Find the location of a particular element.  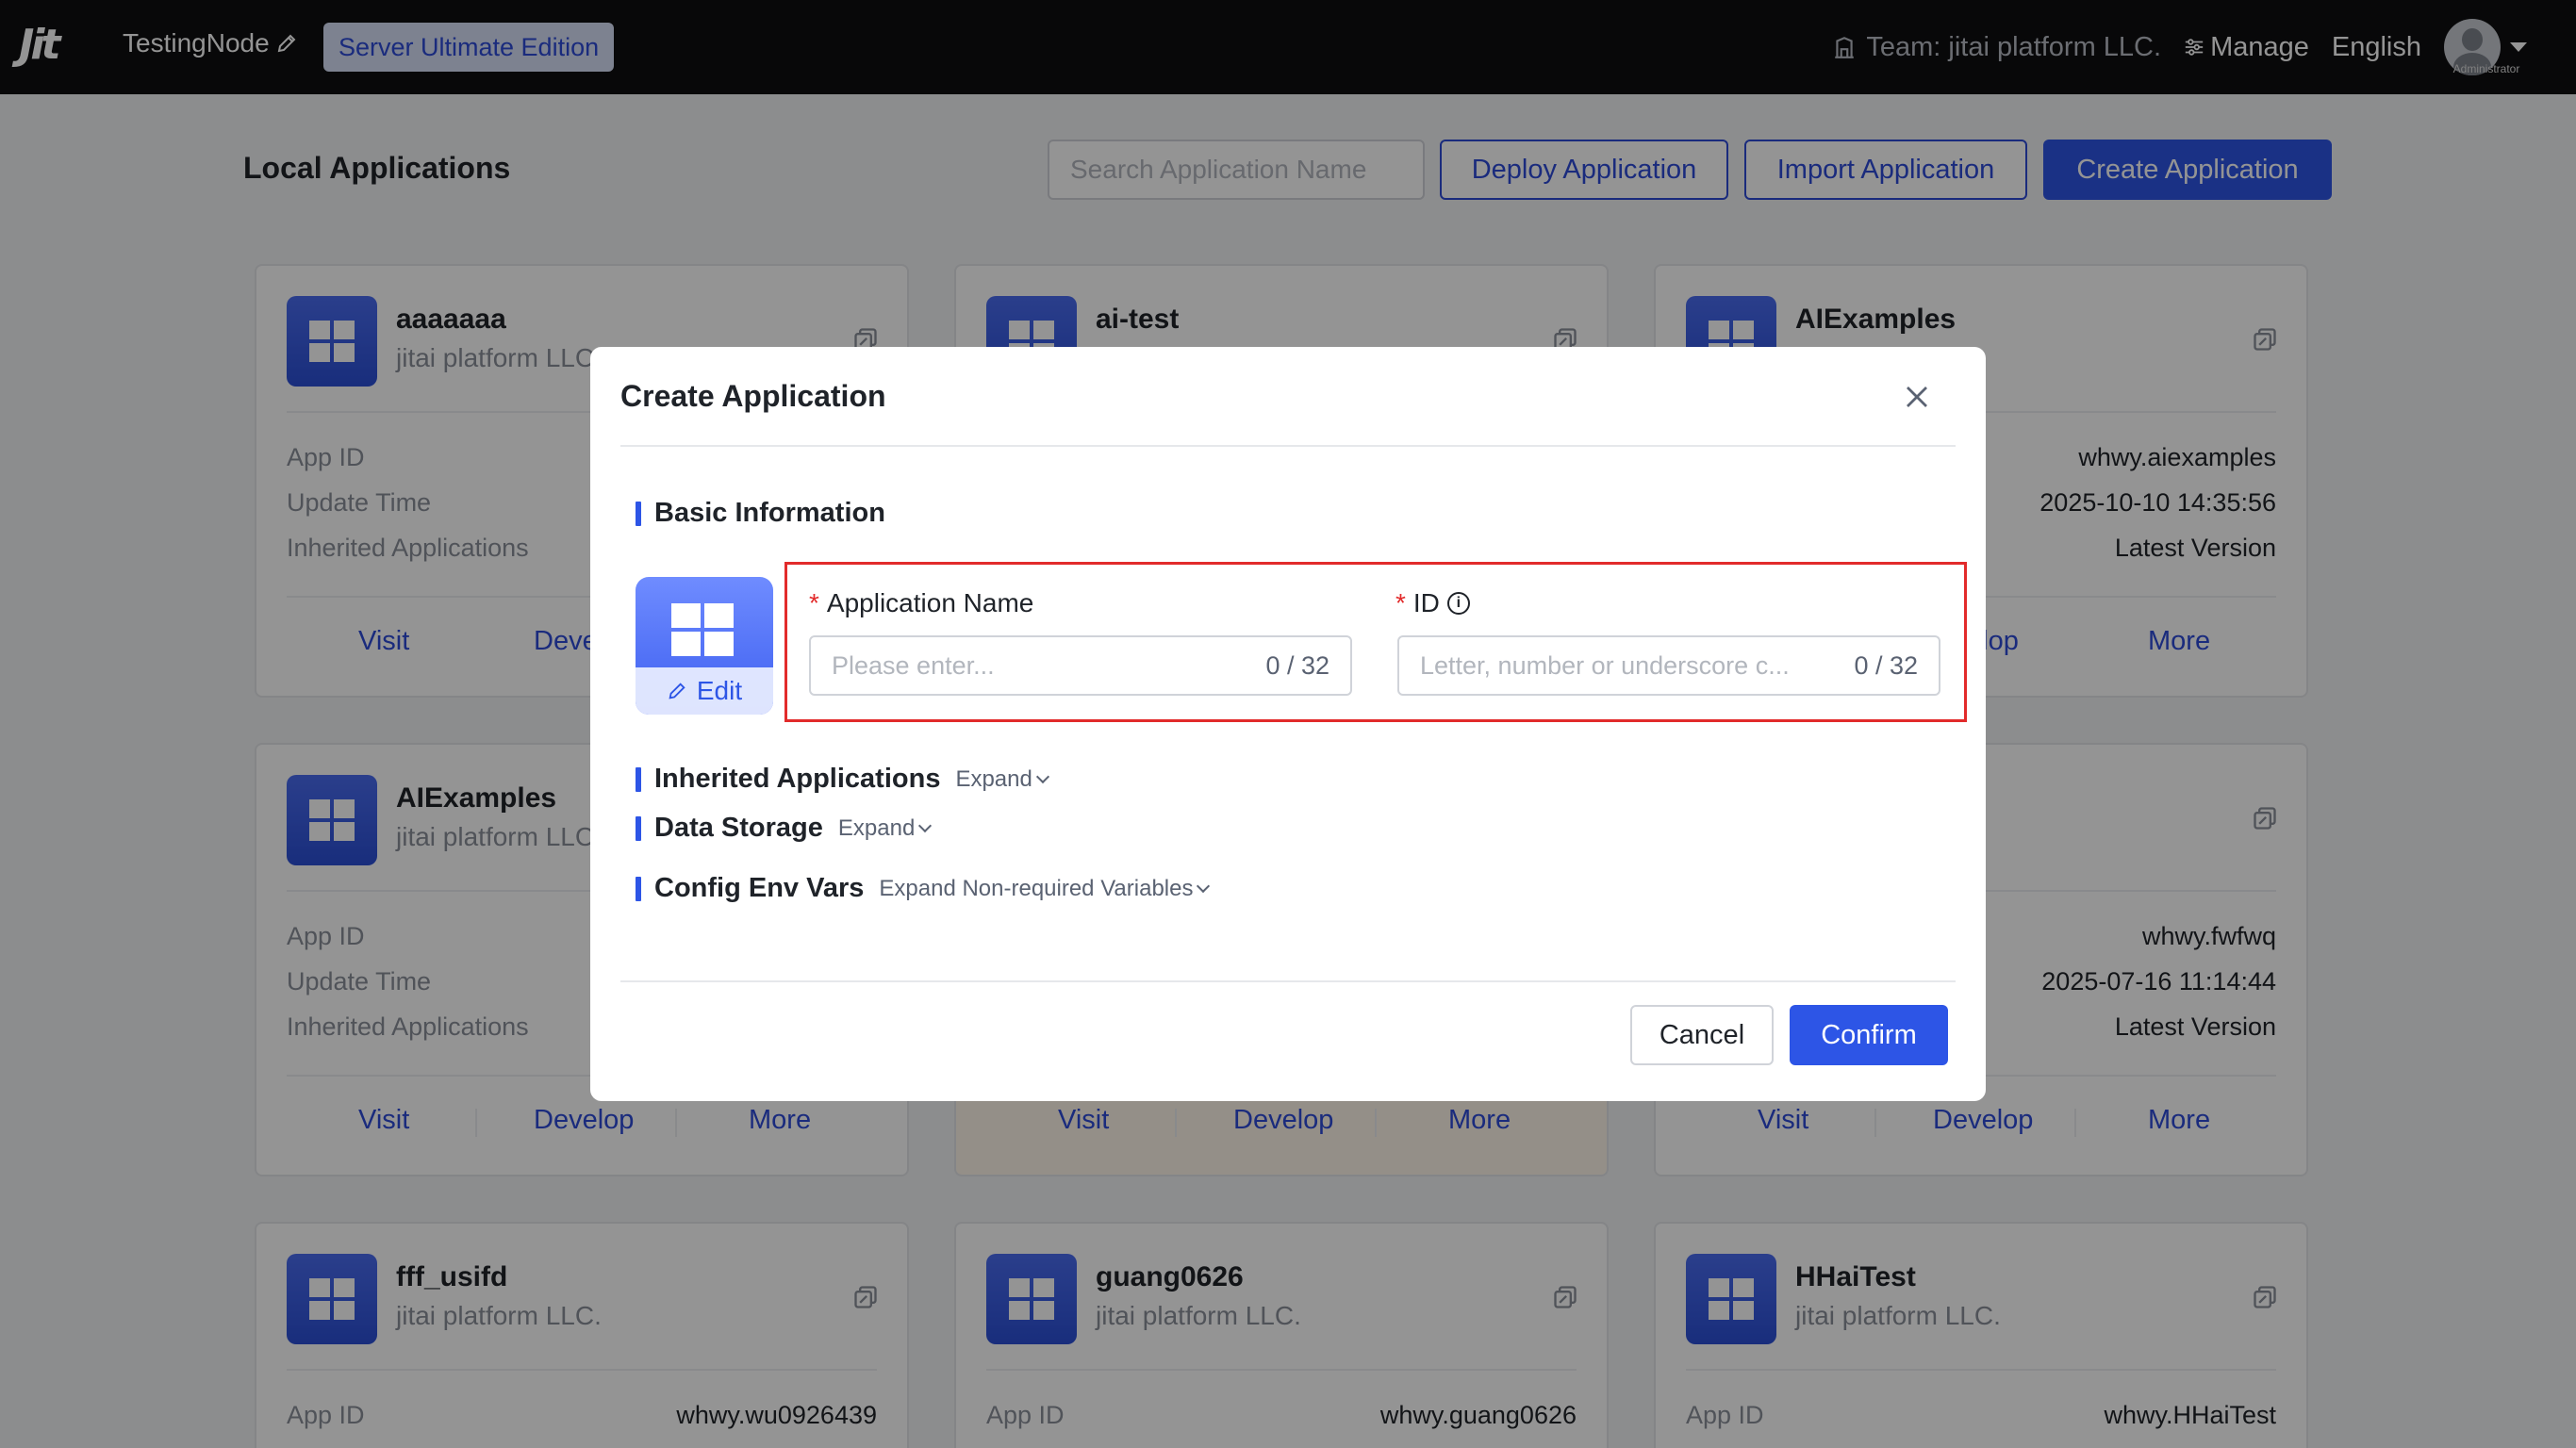

confirm-button: Confirm is located at coordinates (1869, 1035).